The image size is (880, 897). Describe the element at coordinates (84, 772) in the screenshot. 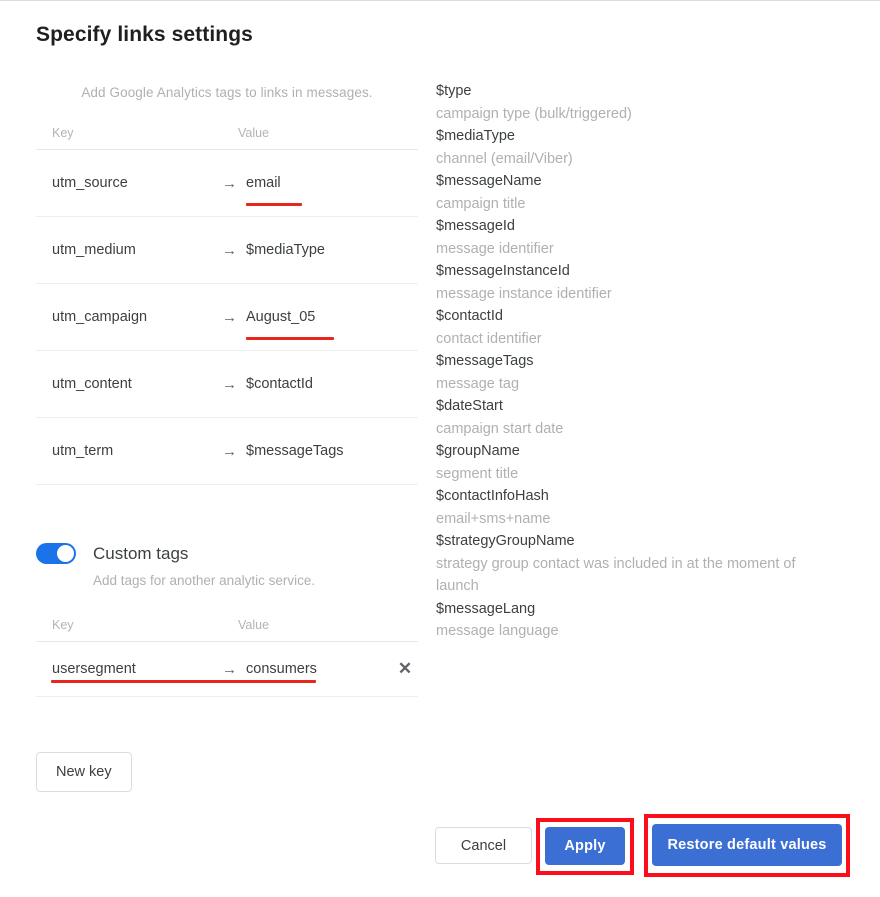

I see `new-key-button: New key` at that location.